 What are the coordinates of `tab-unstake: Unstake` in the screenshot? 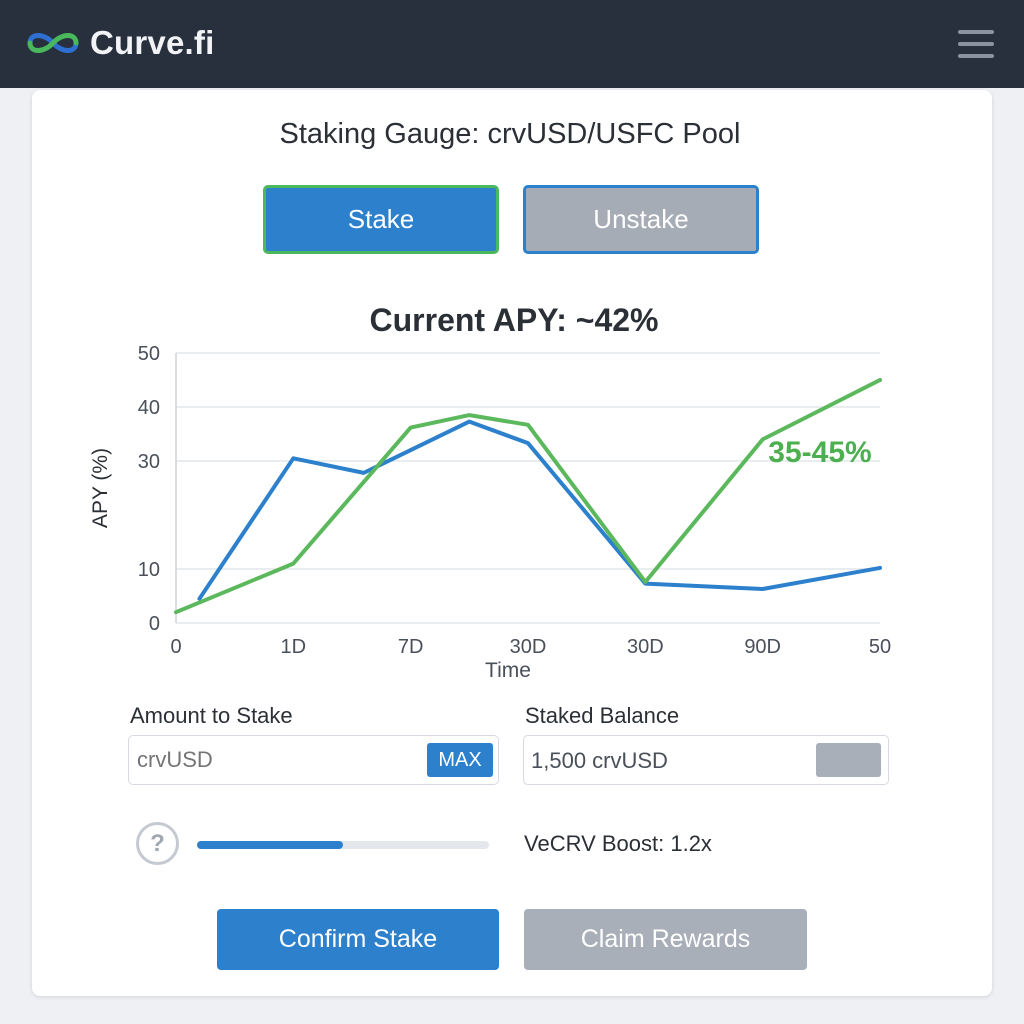 It's located at (641, 219).